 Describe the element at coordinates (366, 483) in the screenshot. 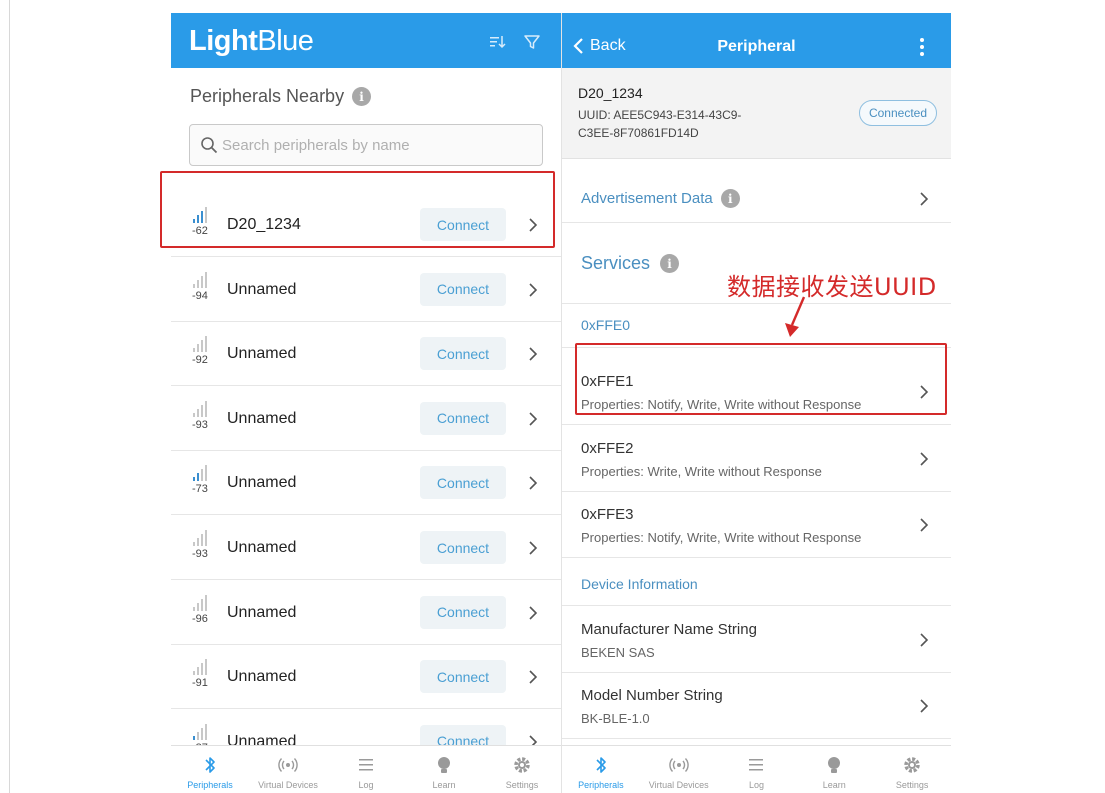

I see `device-row: -73 Unnamed Connect` at that location.